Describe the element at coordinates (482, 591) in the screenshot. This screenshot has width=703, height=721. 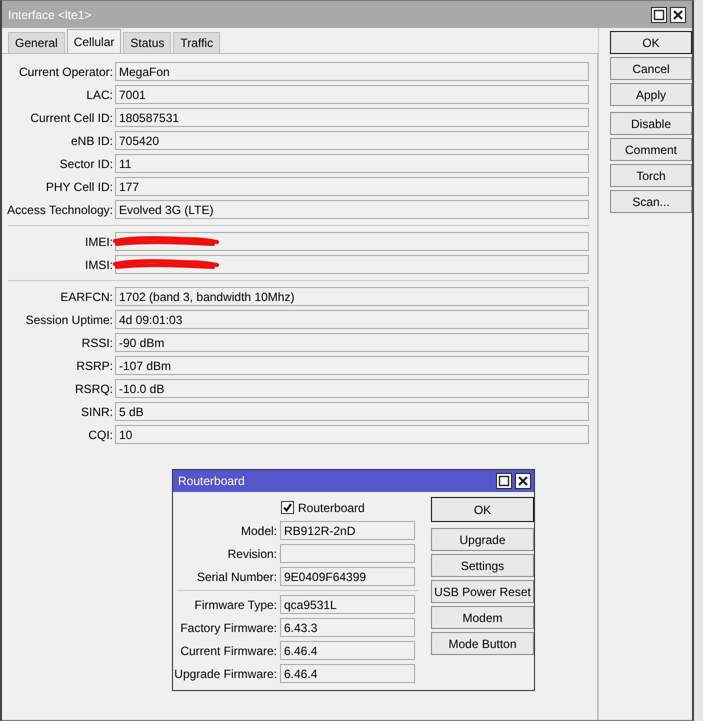
I see `action-button: USB Power Reset` at that location.